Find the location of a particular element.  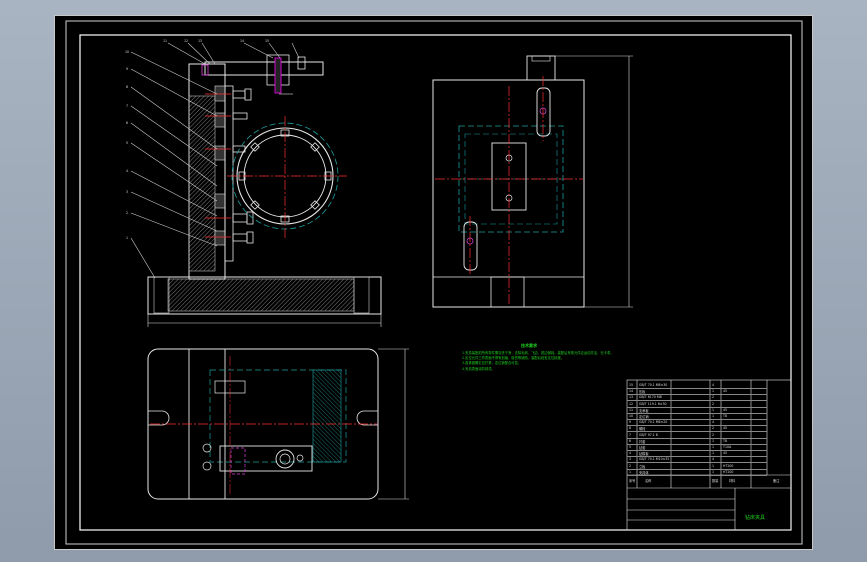

parts-cell: 9 is located at coordinates (630, 422).